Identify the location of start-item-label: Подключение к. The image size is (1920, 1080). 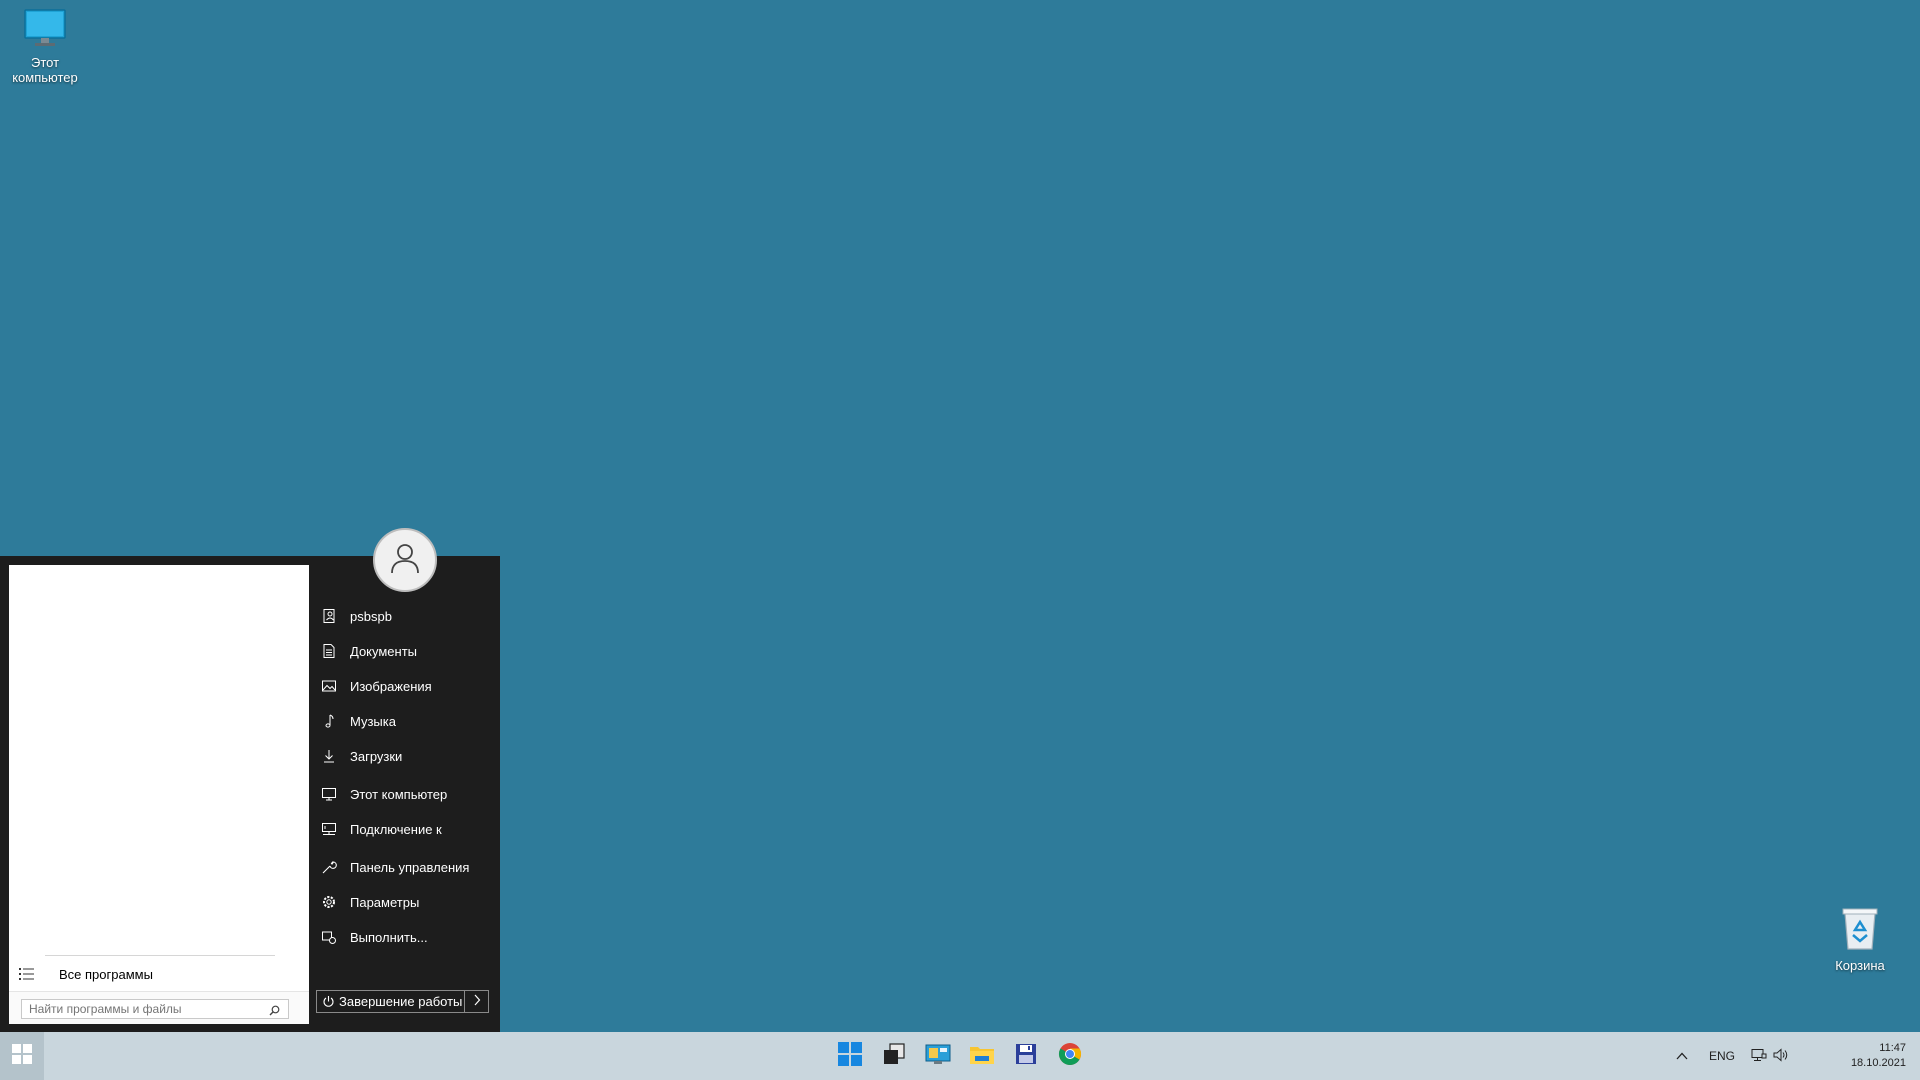
(396, 829).